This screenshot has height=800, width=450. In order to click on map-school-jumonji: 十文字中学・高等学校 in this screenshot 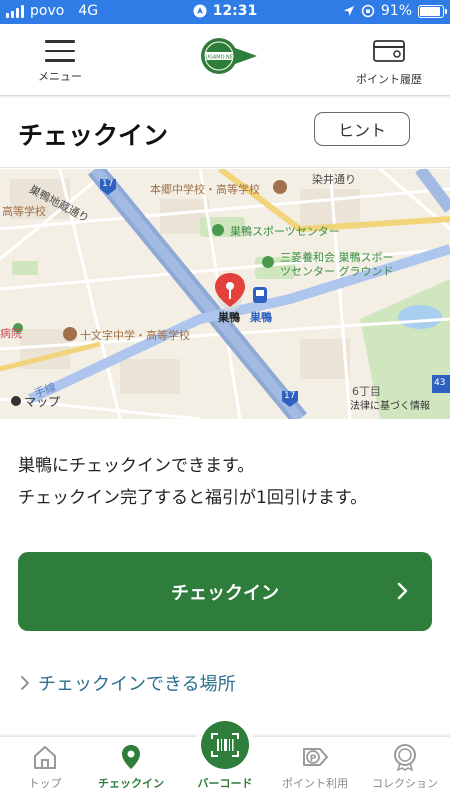, I will do `click(135, 335)`.